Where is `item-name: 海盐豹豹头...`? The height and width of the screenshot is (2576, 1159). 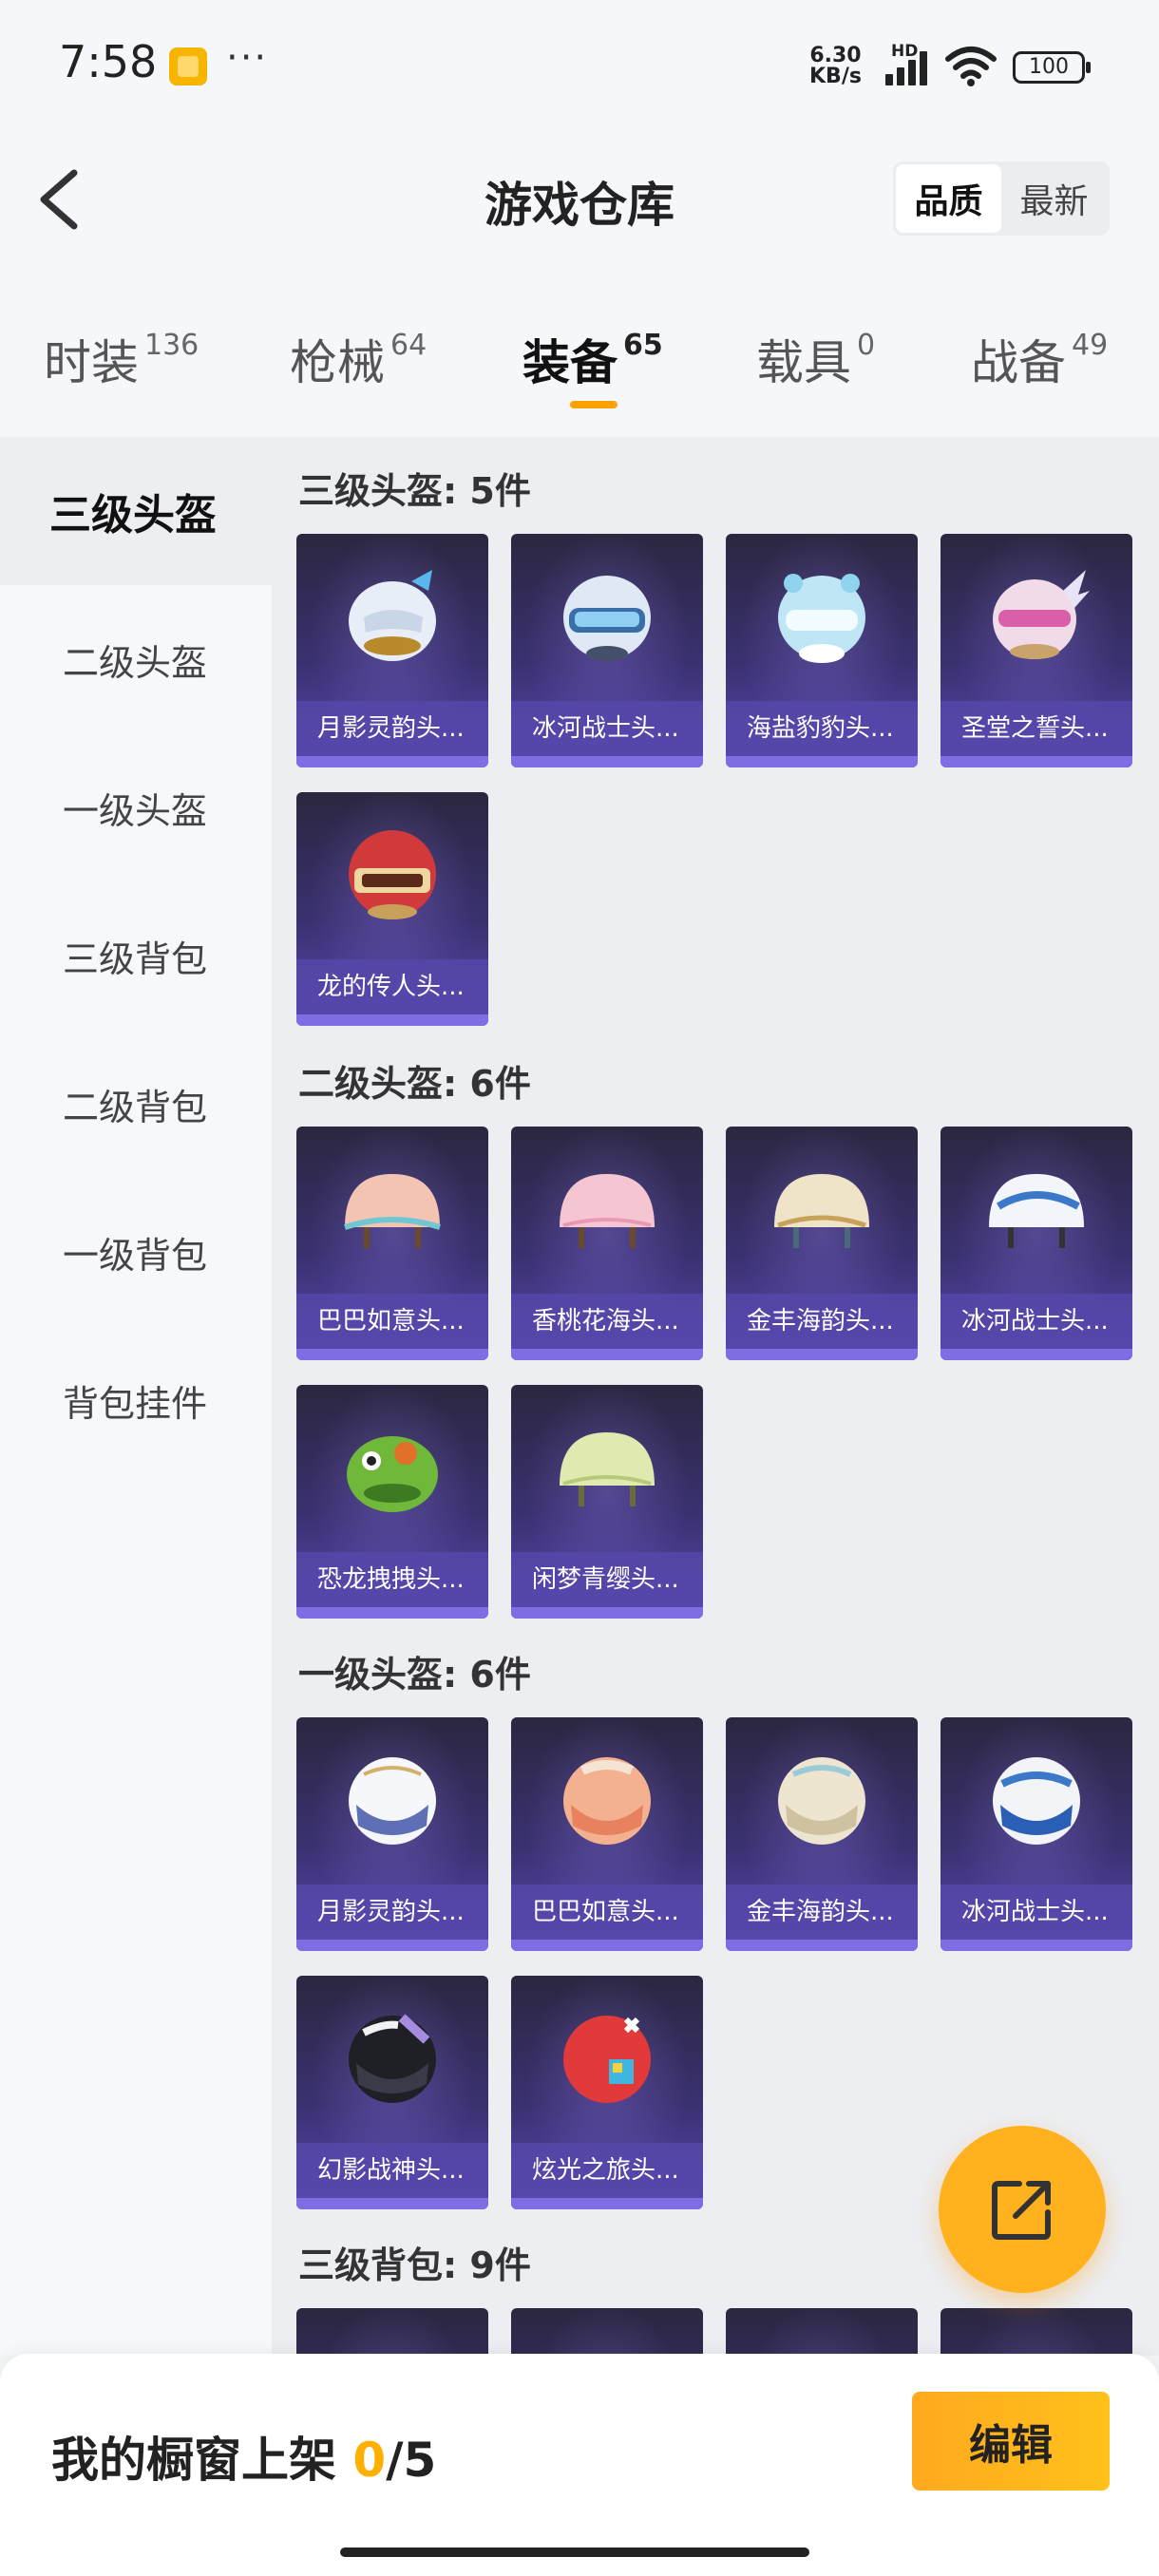
item-name: 海盐豹豹头... is located at coordinates (822, 728).